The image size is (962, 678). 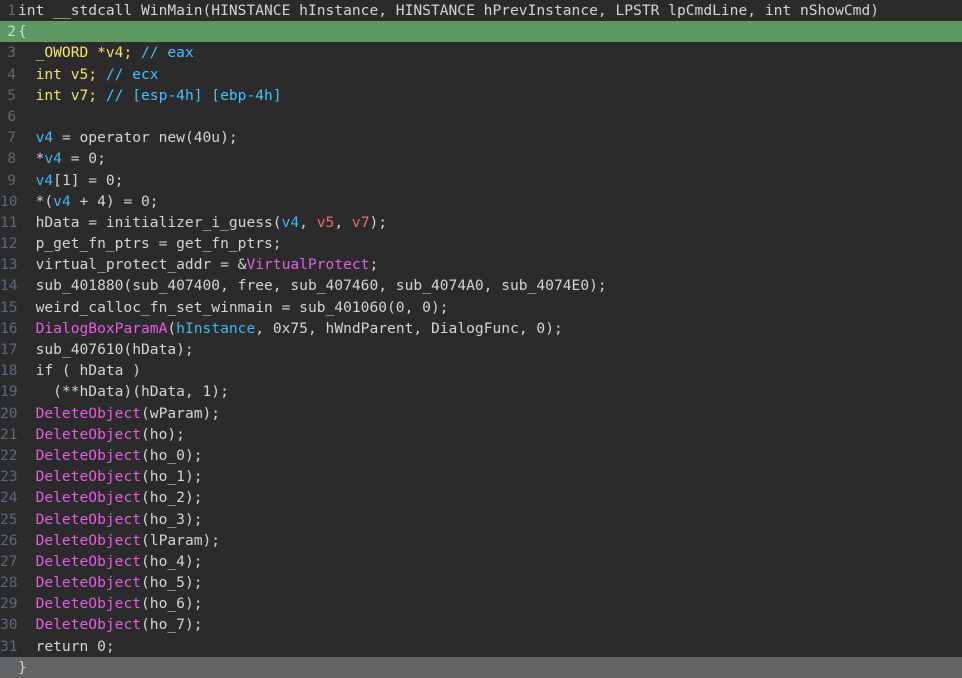 I want to click on code-token: ;, so click(x=373, y=264).